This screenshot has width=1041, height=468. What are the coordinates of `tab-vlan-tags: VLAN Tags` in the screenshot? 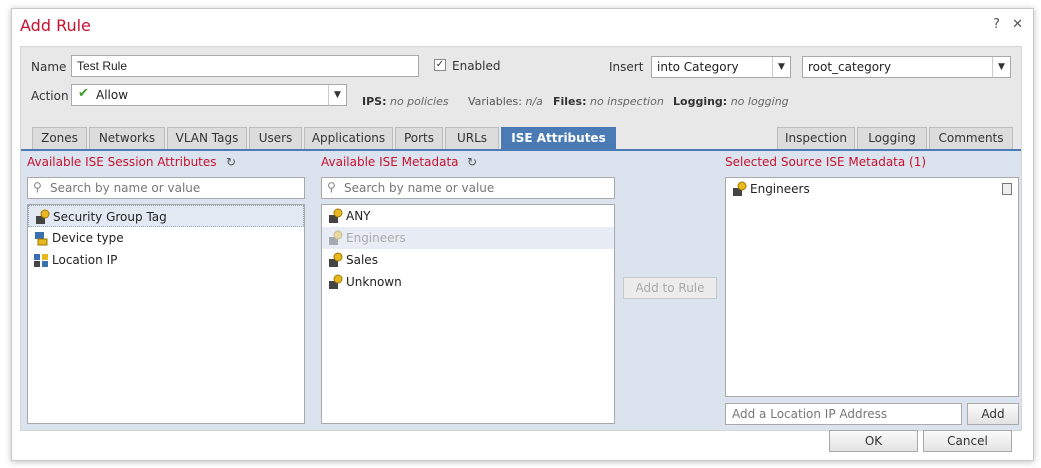 It's located at (207, 138).